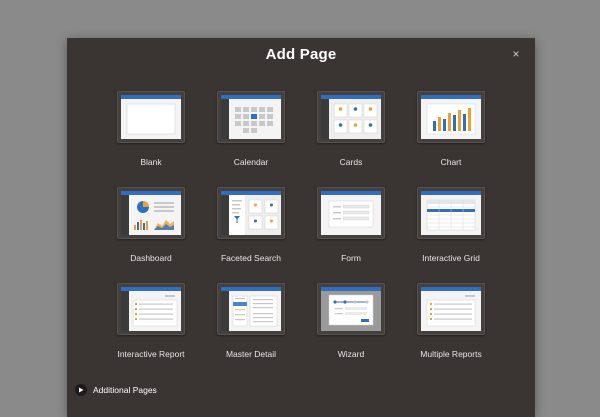 The image size is (600, 417). Describe the element at coordinates (516, 54) in the screenshot. I see `close-button: ×` at that location.